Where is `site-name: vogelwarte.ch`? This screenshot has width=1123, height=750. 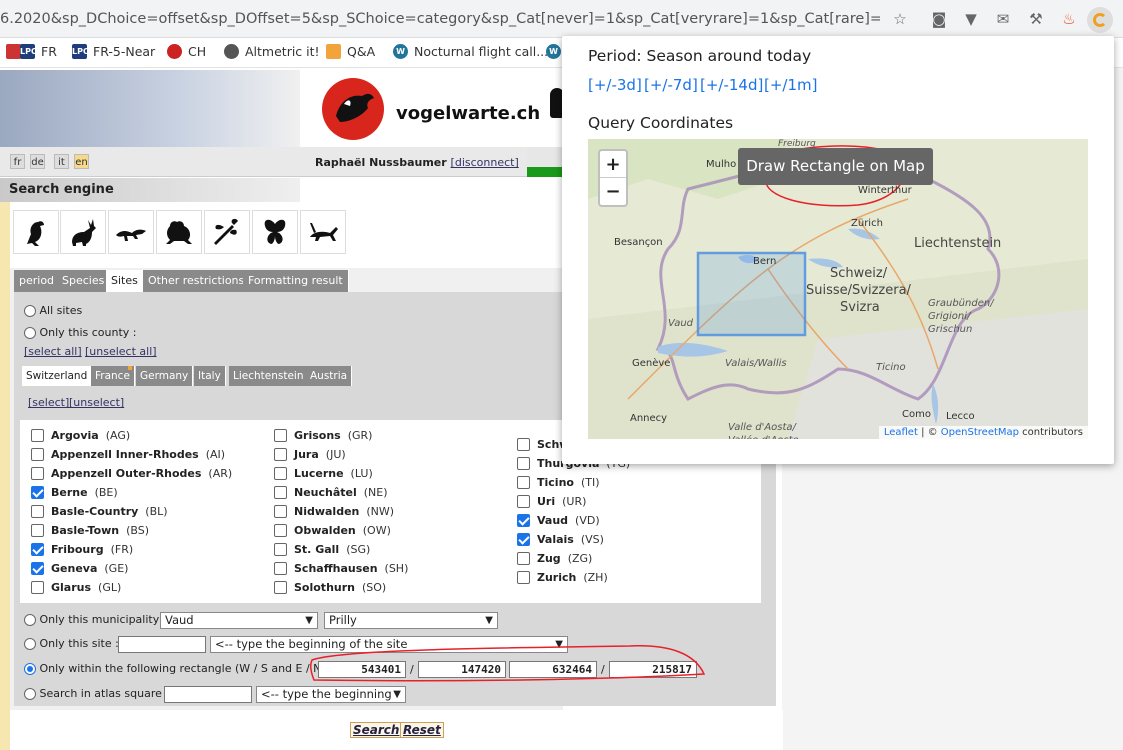 site-name: vogelwarte.ch is located at coordinates (468, 113).